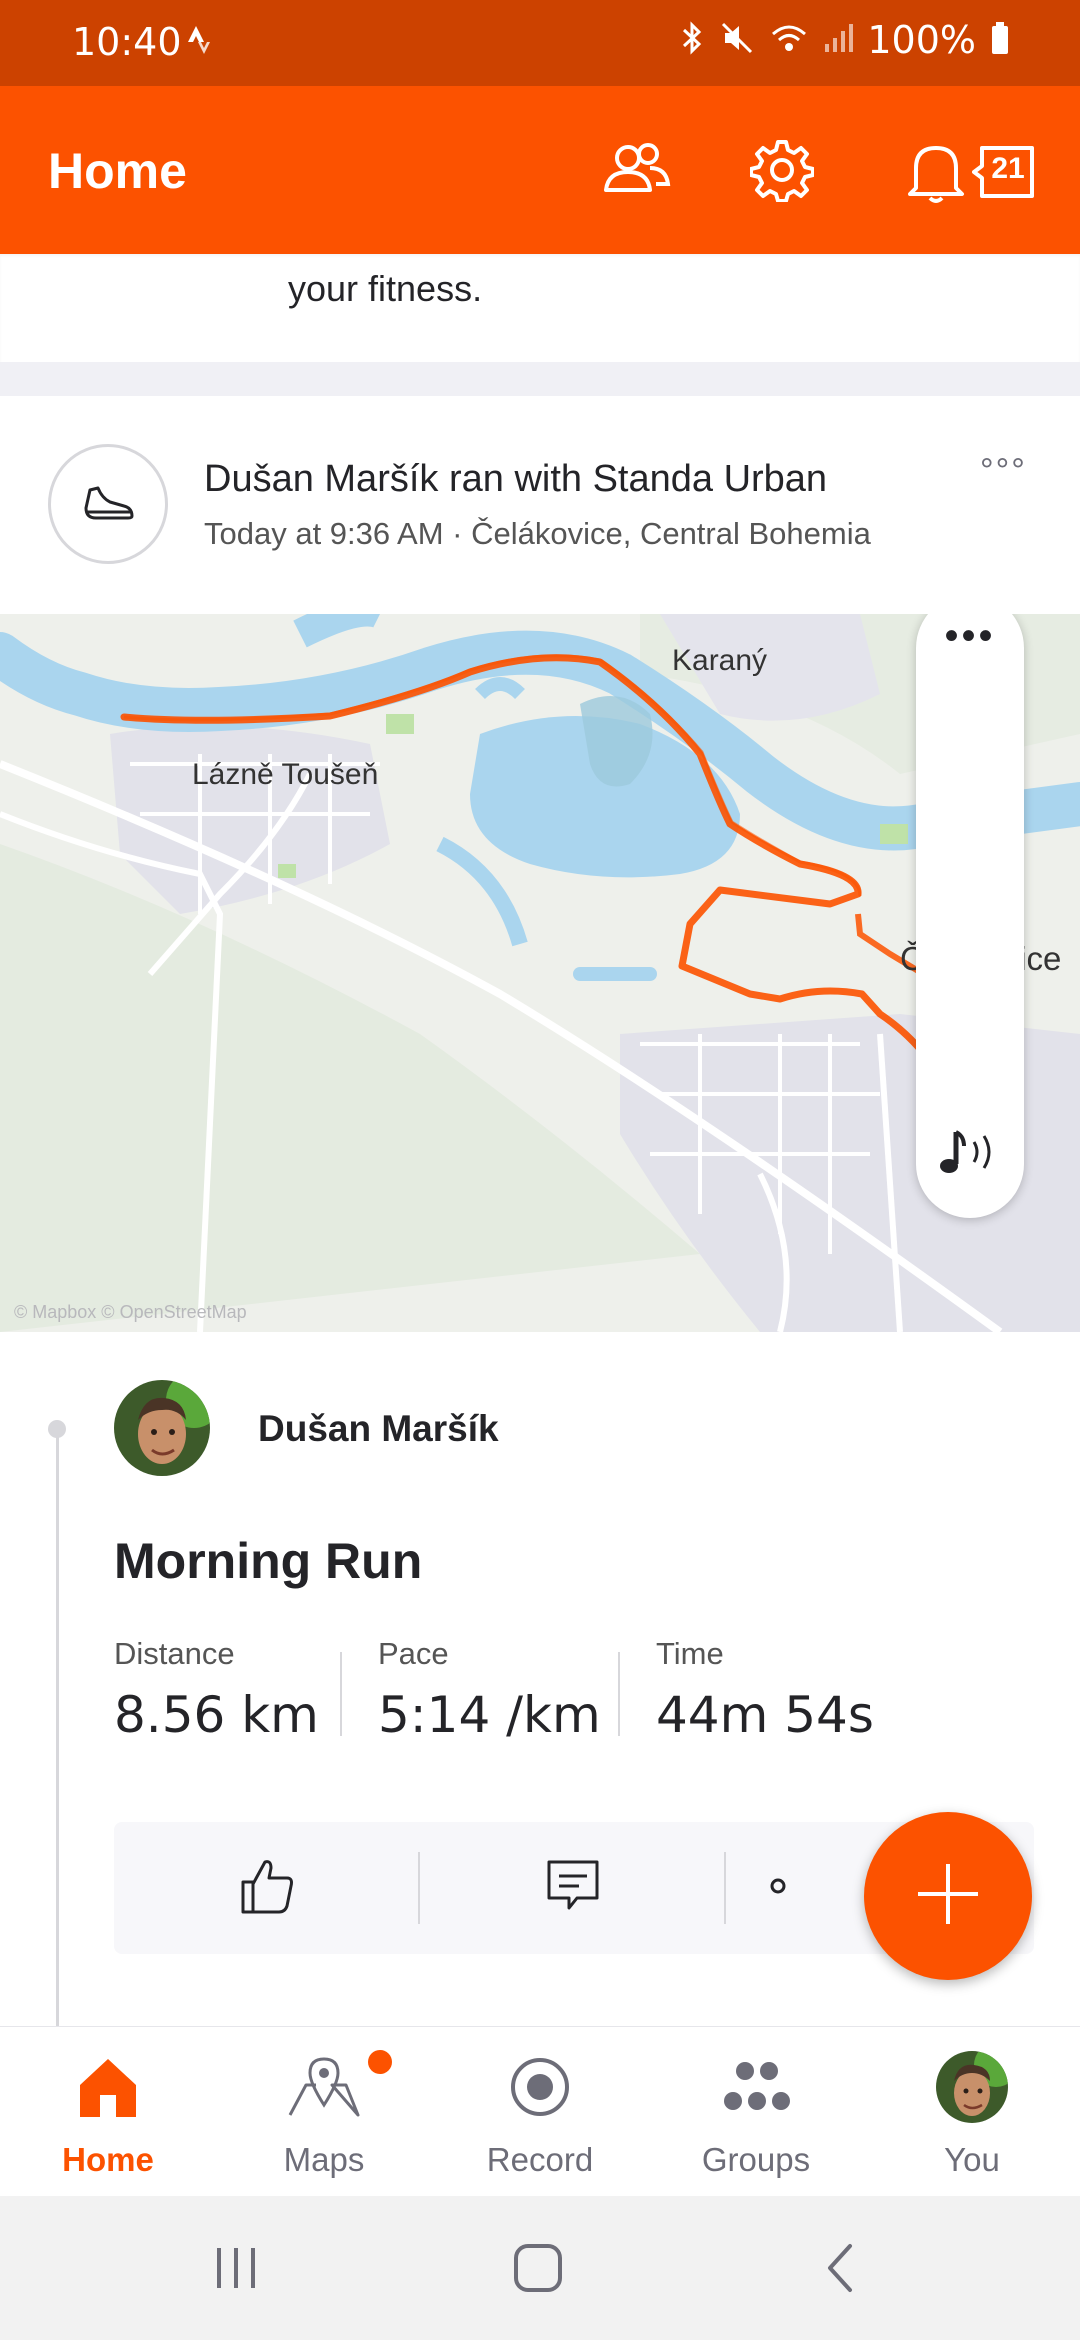 The height and width of the screenshot is (2340, 1080). I want to click on plus-icon, so click(948, 1896).